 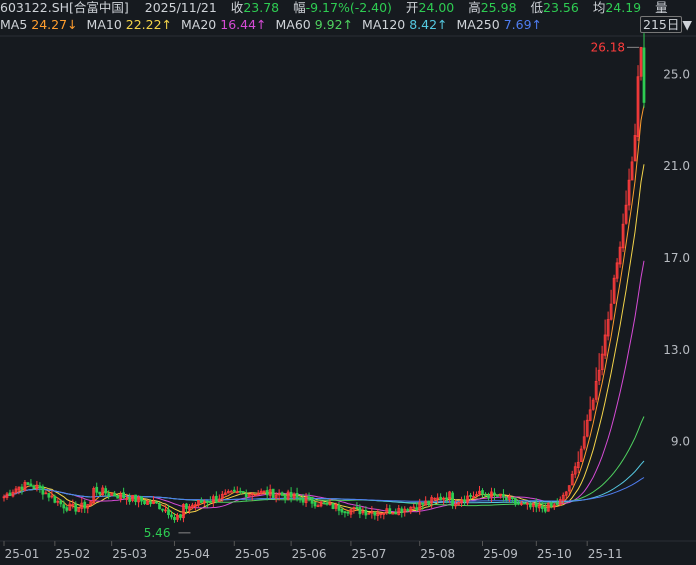 I want to click on x-tick-label: 25-07, so click(x=368, y=554).